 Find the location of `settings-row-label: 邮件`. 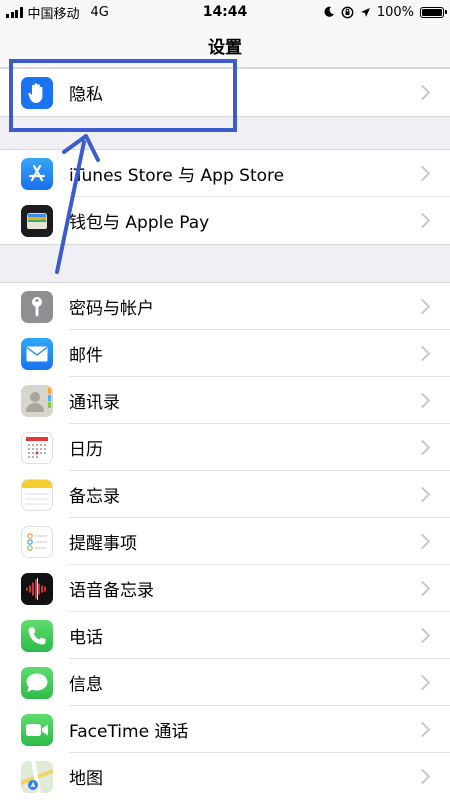

settings-row-label: 邮件 is located at coordinates (86, 356).